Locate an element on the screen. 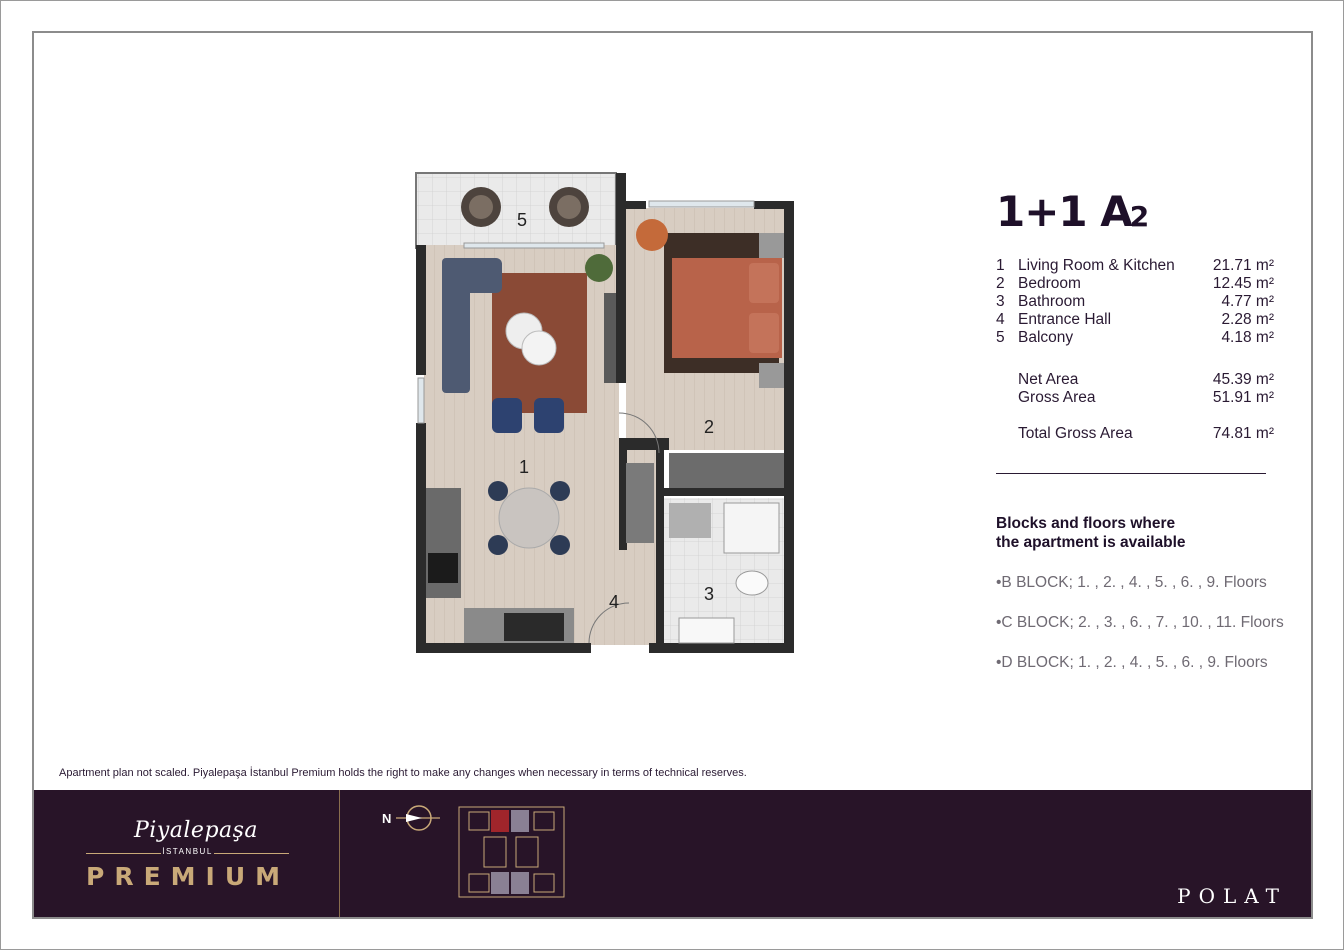 Image resolution: width=1344 pixels, height=950 pixels. gross-area-row: Gross Area 51.91 m² is located at coordinates (1146, 398).